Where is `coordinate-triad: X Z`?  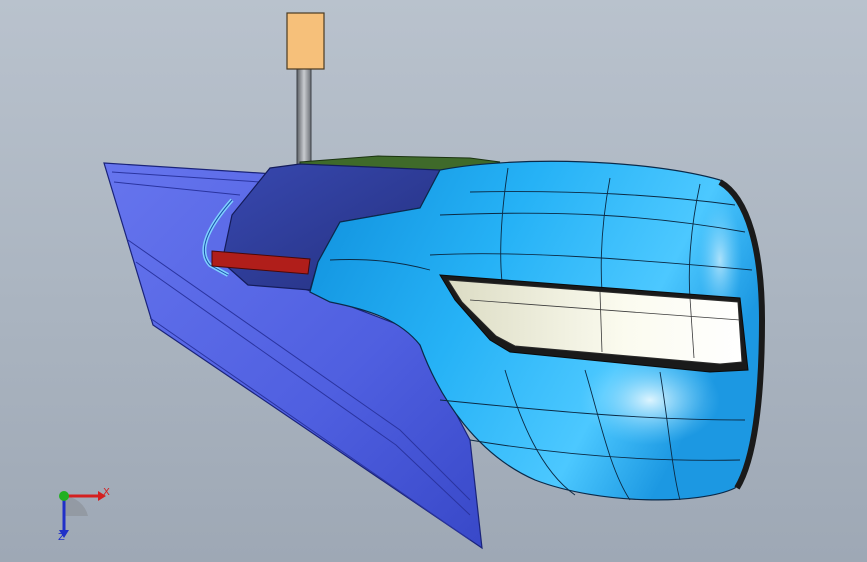
coordinate-triad: X Z is located at coordinates (80, 517).